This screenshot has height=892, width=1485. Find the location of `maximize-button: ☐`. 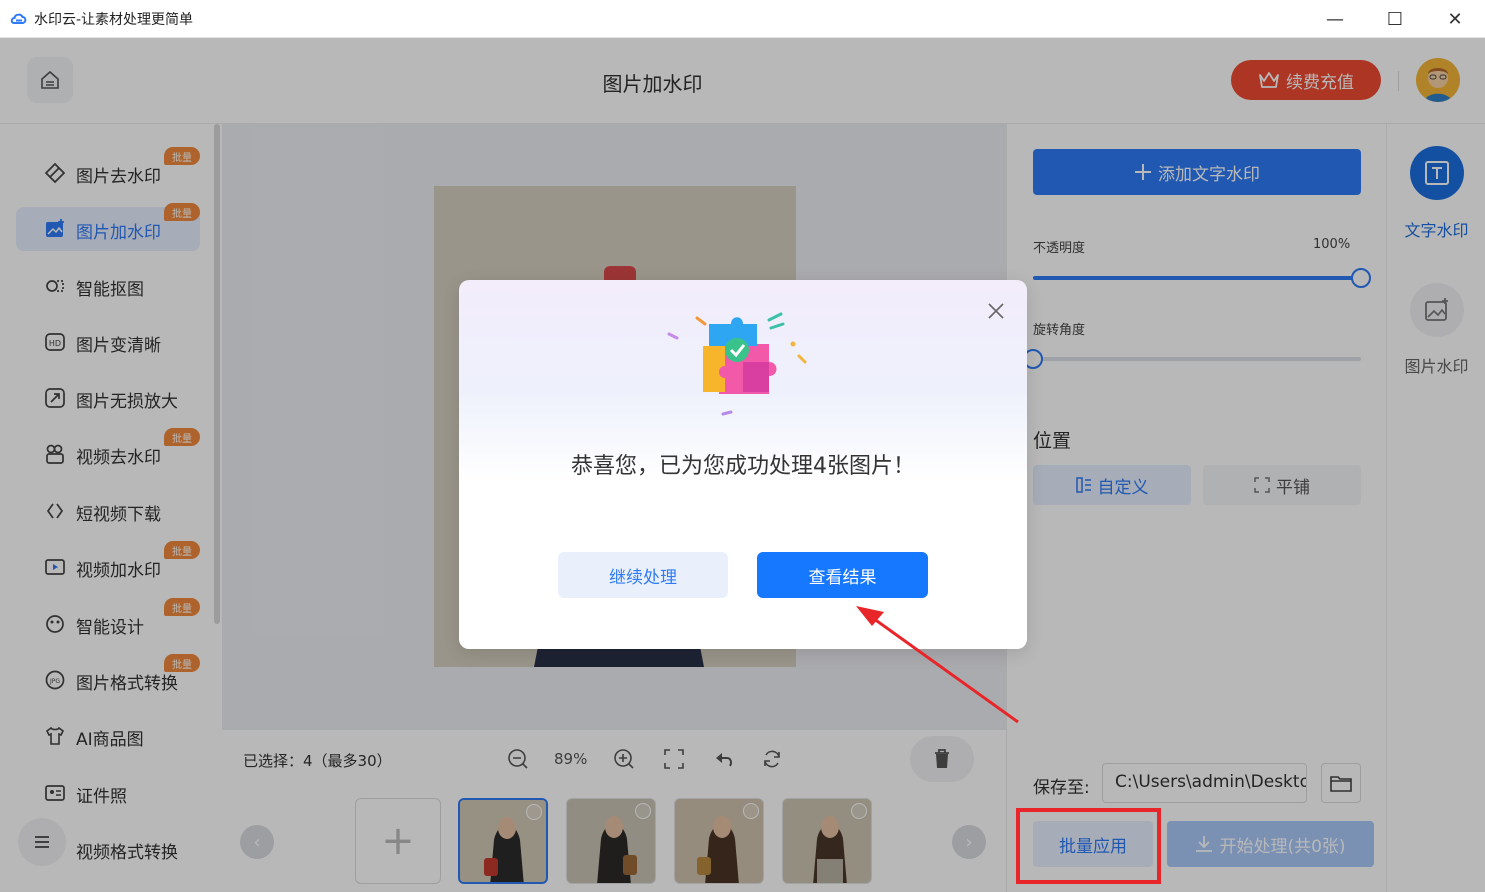

maximize-button: ☐ is located at coordinates (1395, 19).